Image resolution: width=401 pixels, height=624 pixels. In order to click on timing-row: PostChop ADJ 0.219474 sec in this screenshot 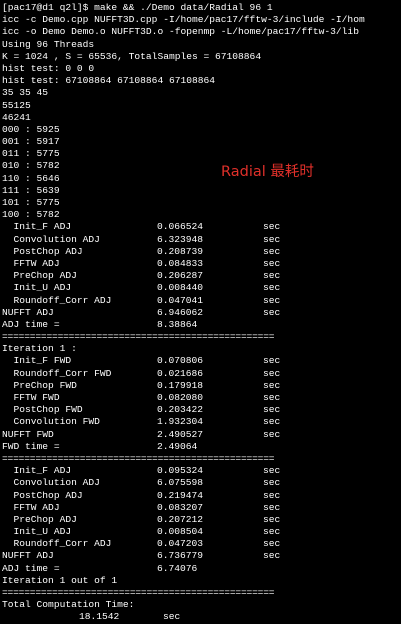, I will do `click(201, 496)`.